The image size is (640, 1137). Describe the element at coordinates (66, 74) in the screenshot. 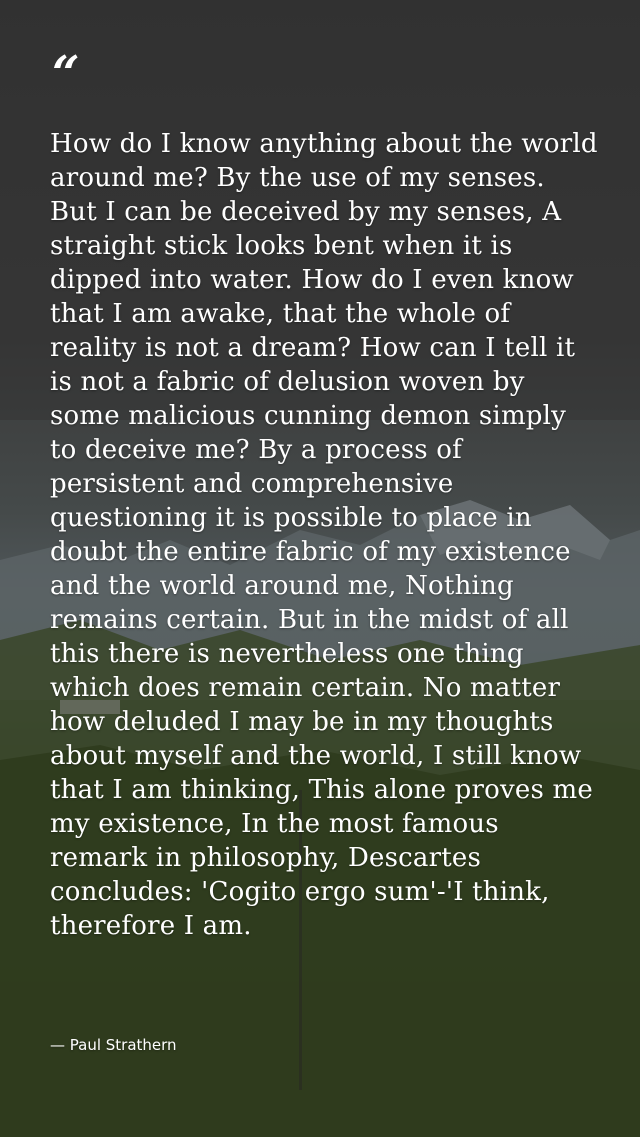

I see `quote-mark-icon: “` at that location.